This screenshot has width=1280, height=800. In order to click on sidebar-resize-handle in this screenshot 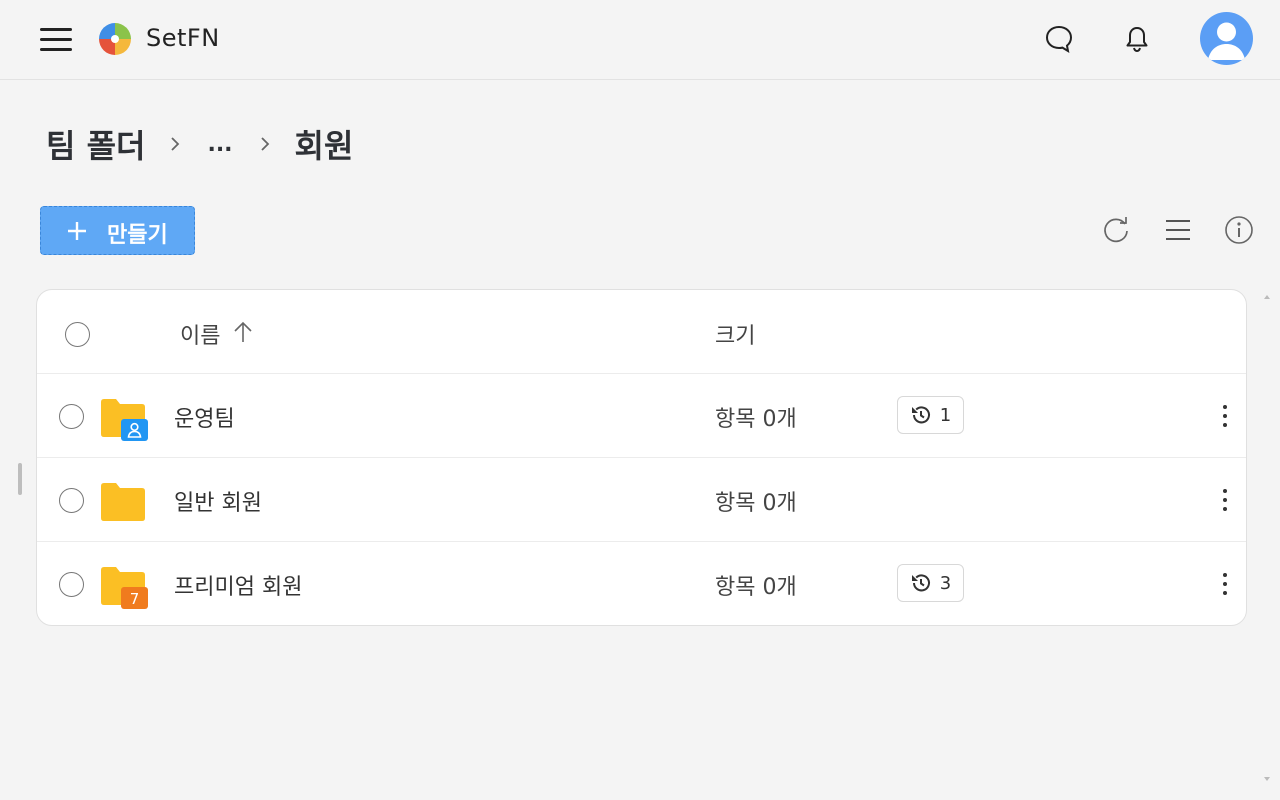, I will do `click(20, 479)`.